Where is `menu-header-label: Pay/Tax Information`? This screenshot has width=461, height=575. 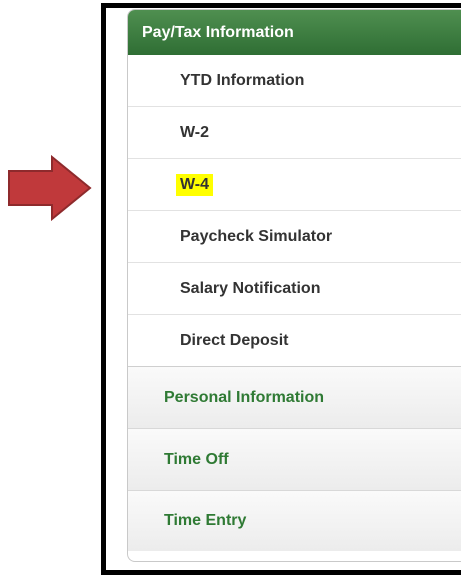 menu-header-label: Pay/Tax Information is located at coordinates (218, 32).